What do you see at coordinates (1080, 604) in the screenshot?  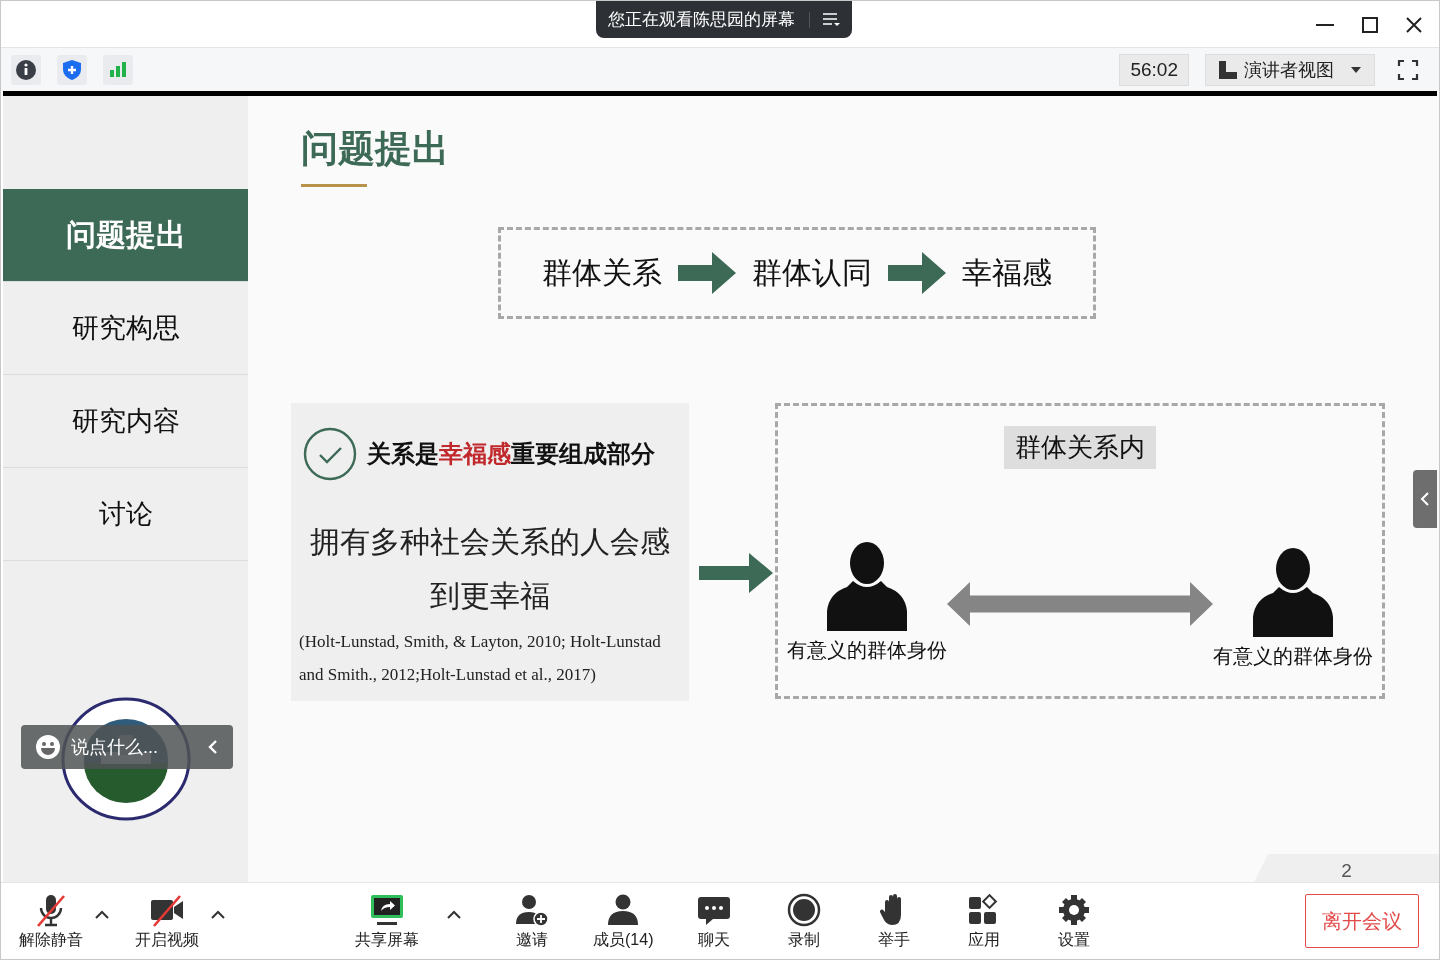 I see `double-arrow-icon` at bounding box center [1080, 604].